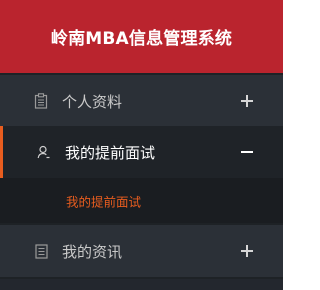 The height and width of the screenshot is (290, 320). Describe the element at coordinates (247, 152) in the screenshot. I see `minus-icon` at that location.